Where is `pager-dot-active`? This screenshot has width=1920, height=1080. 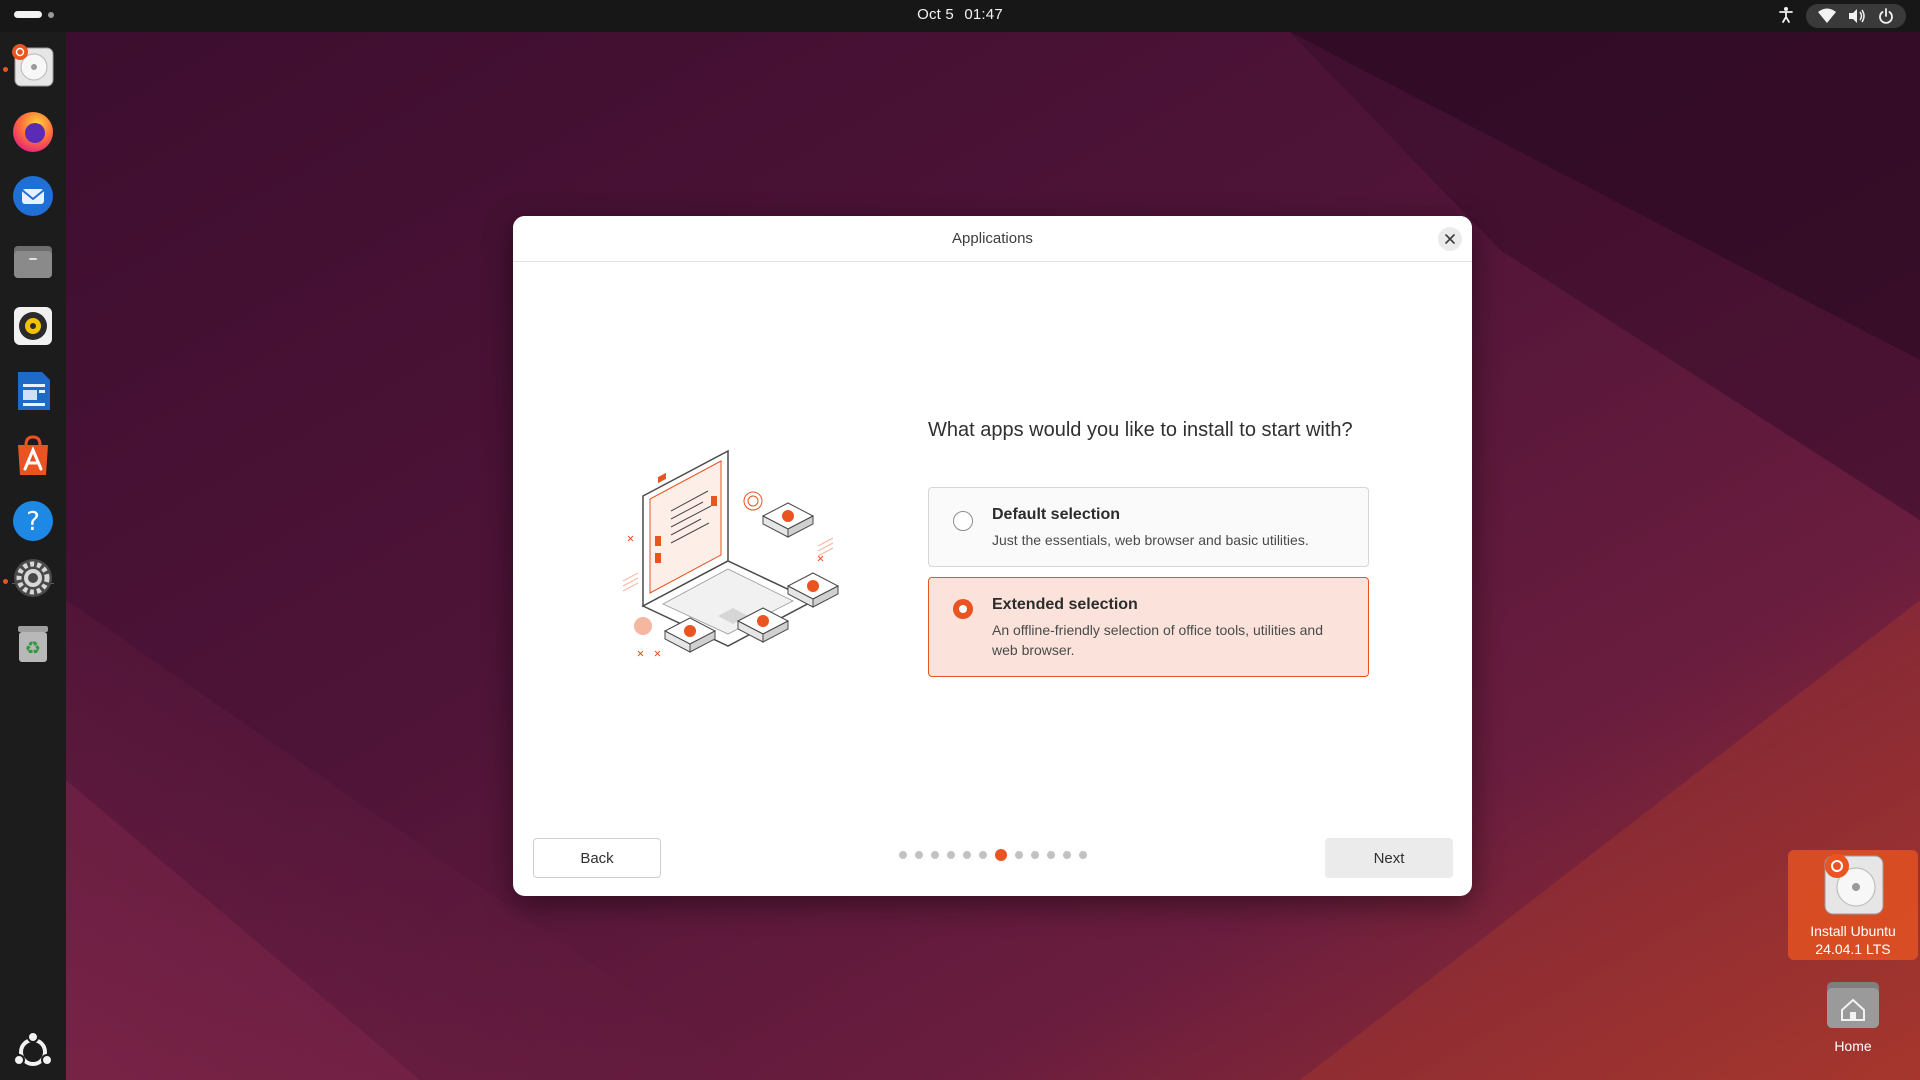
pager-dot-active is located at coordinates (1000, 855).